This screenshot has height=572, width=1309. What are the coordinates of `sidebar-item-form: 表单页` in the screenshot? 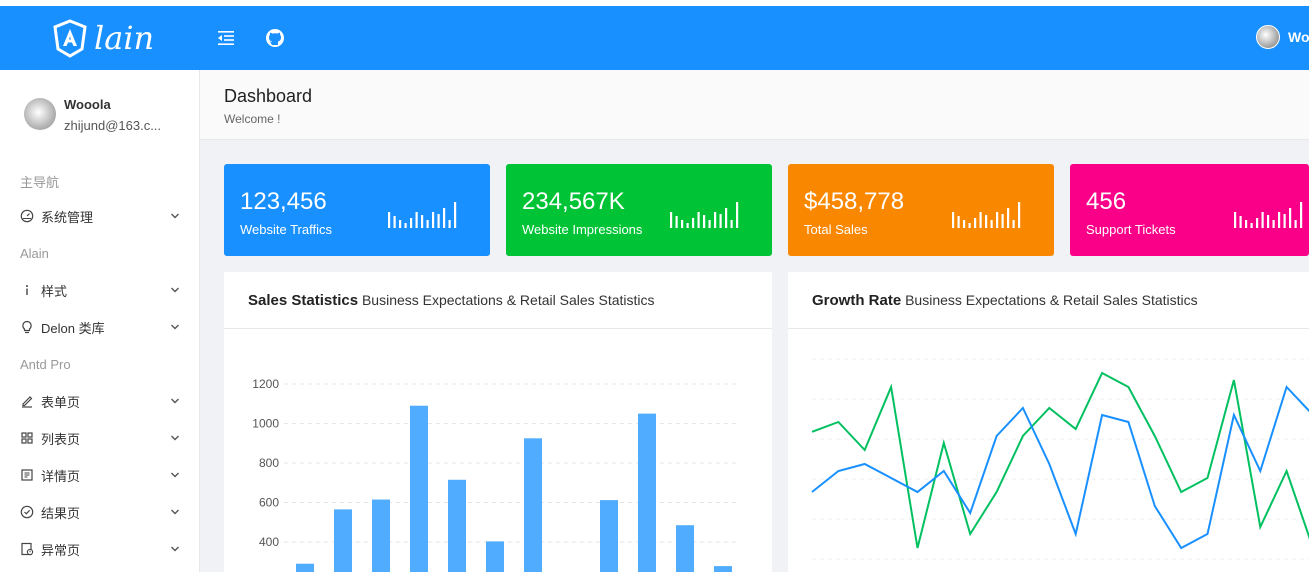 It's located at (99, 401).